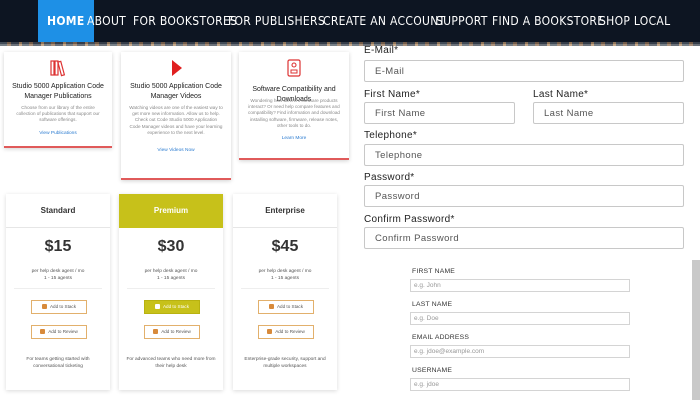 Image resolution: width=700 pixels, height=400 pixels. I want to click on play-icon, so click(177, 68).